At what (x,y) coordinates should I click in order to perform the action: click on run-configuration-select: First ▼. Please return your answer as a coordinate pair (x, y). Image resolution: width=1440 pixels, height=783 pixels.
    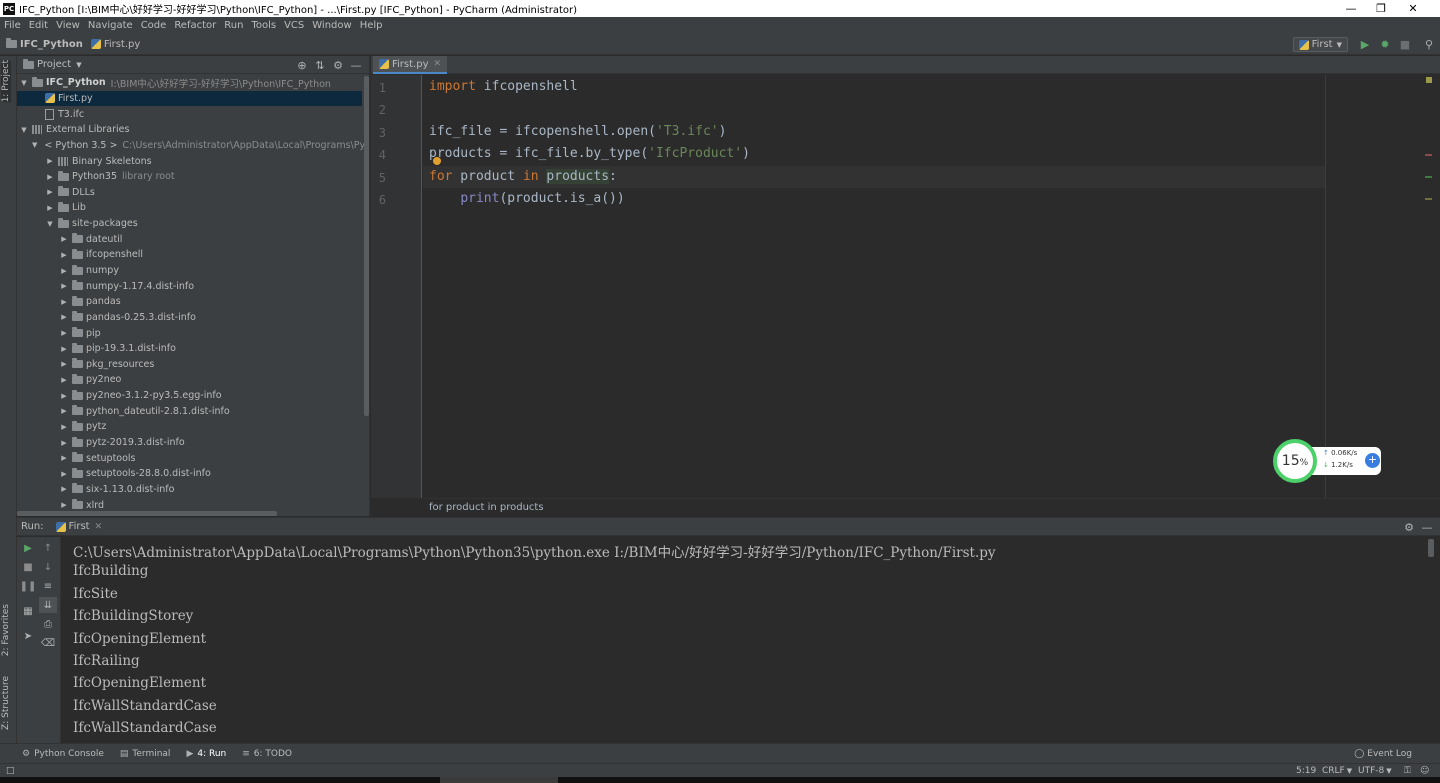
    Looking at the image, I should click on (1320, 44).